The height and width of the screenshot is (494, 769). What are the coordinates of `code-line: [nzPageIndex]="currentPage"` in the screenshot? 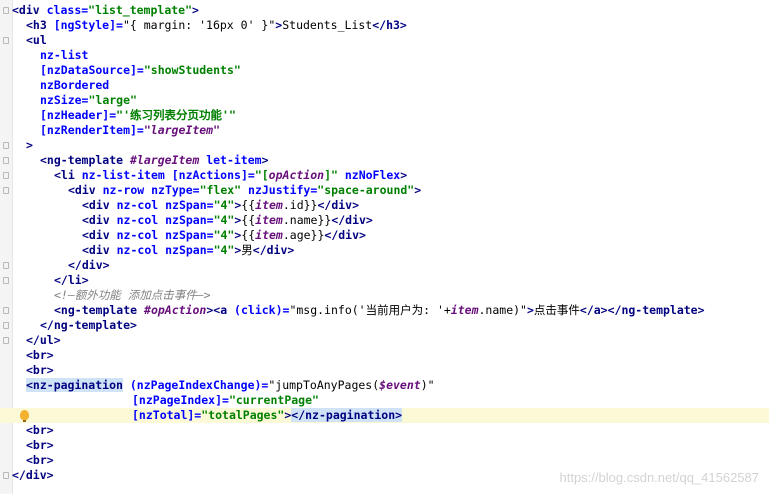 It's located at (384, 400).